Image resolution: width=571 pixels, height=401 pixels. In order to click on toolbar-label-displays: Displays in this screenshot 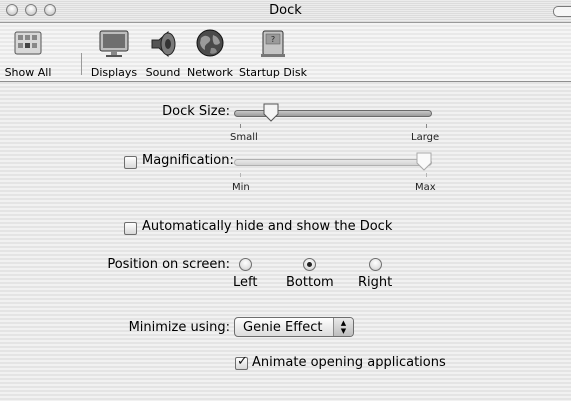, I will do `click(114, 72)`.